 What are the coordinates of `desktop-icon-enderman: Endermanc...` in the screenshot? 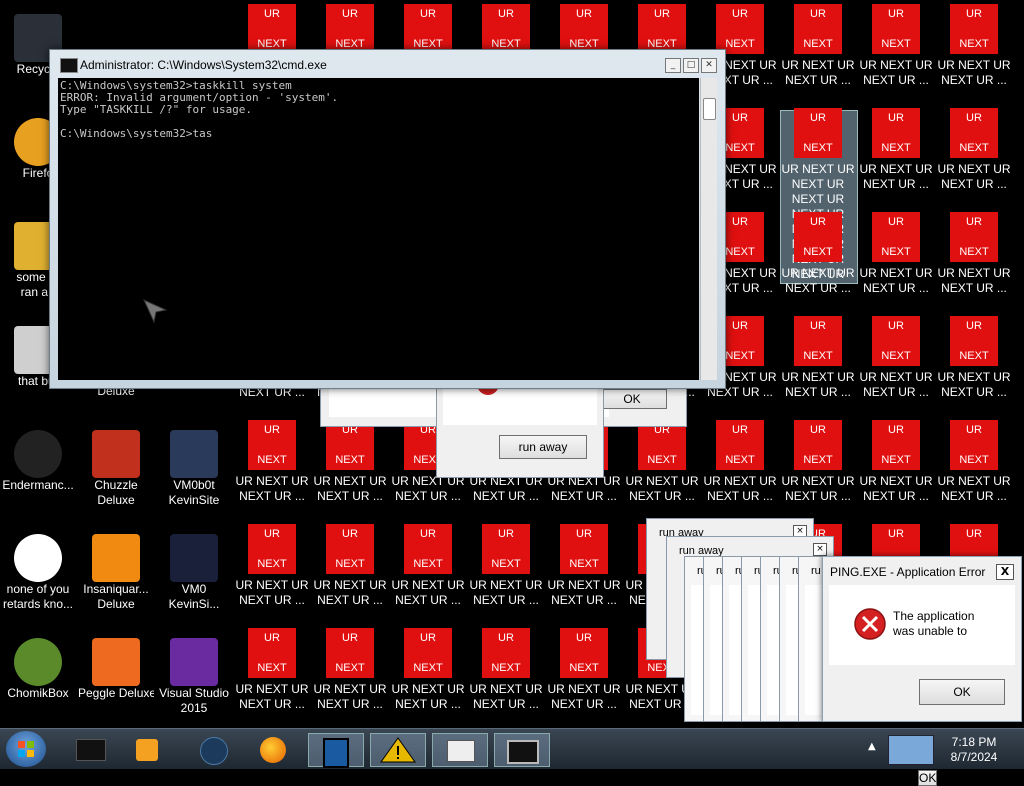 It's located at (38, 470).